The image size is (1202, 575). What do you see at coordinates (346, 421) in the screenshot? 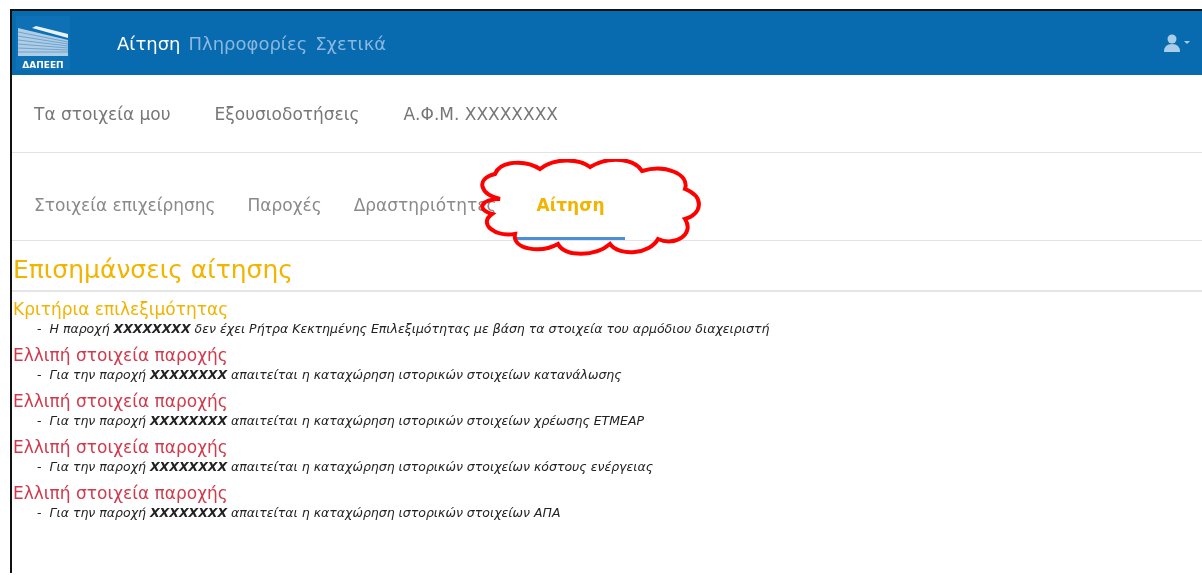
I see `notice-text: Για την παροχή XXXXXXXX απαιτείται η καταχώρηση ιστορικών στοιχείων χρέωσης ΕΤΜΕΑΡ` at bounding box center [346, 421].